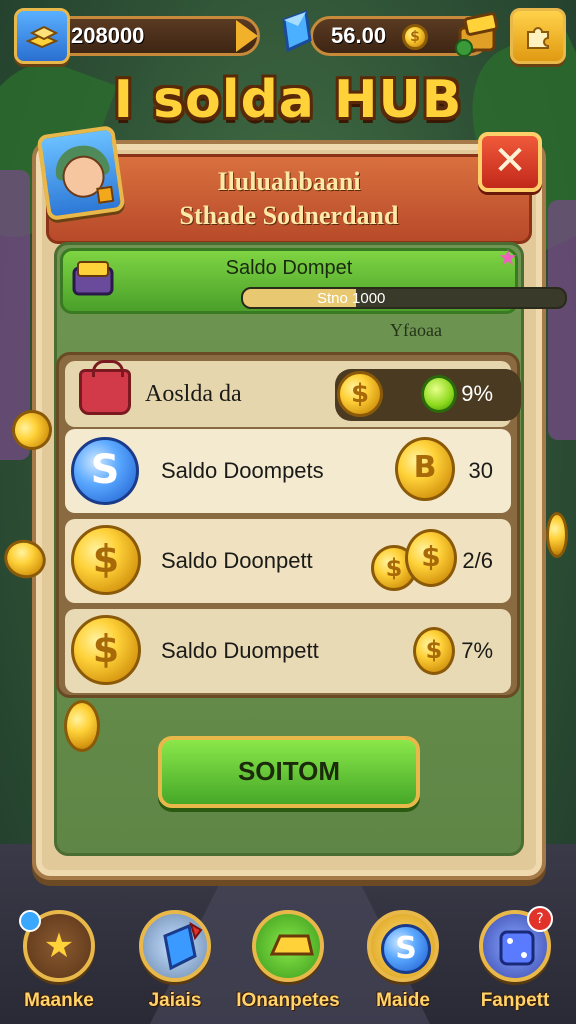 This screenshot has height=1024, width=576. I want to click on nav-label: Jaiais, so click(175, 1000).